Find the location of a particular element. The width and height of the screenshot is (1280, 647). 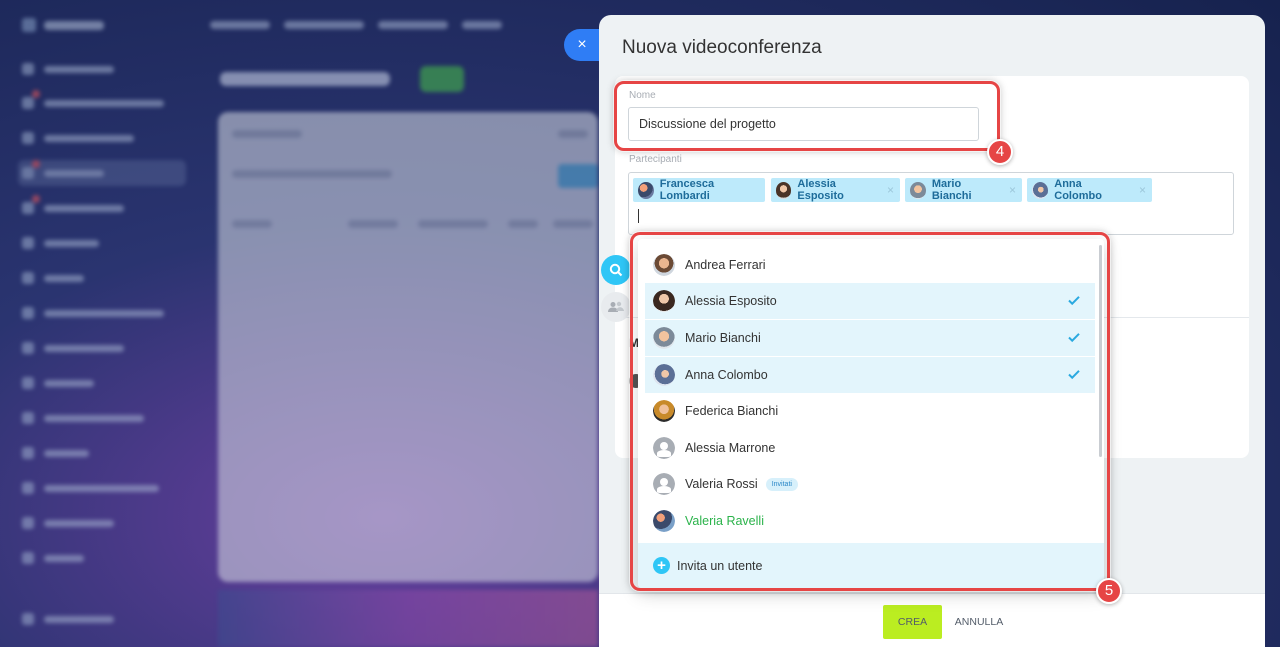

cancel-button: ANNULLA is located at coordinates (979, 622).